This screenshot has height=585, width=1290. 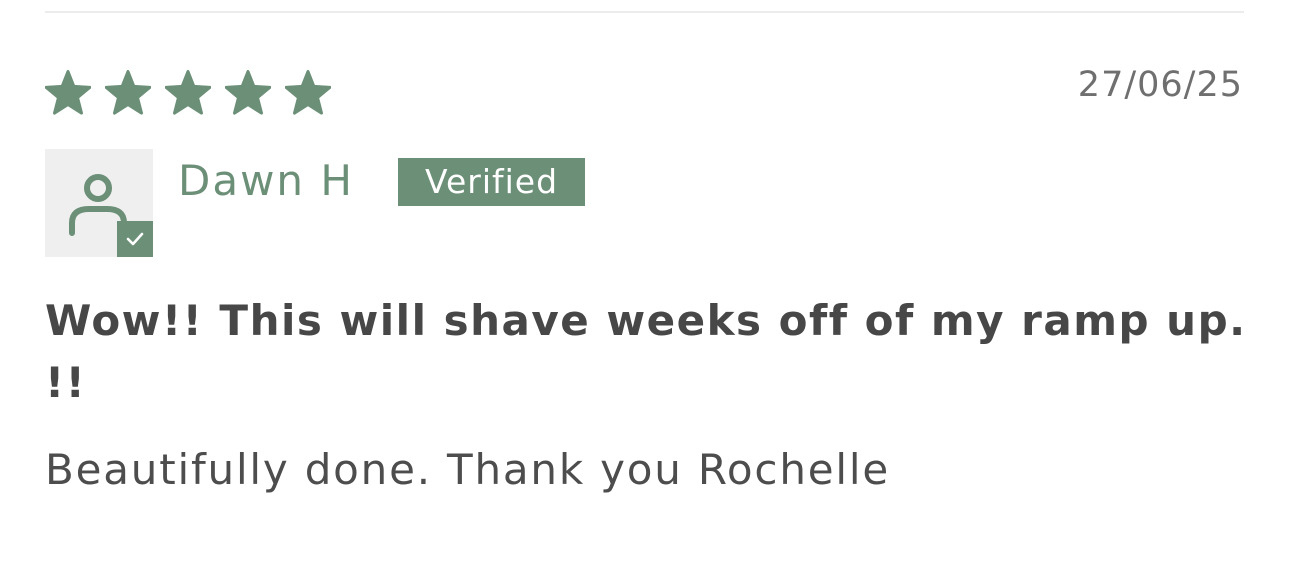 I want to click on check-icon, so click(x=135, y=239).